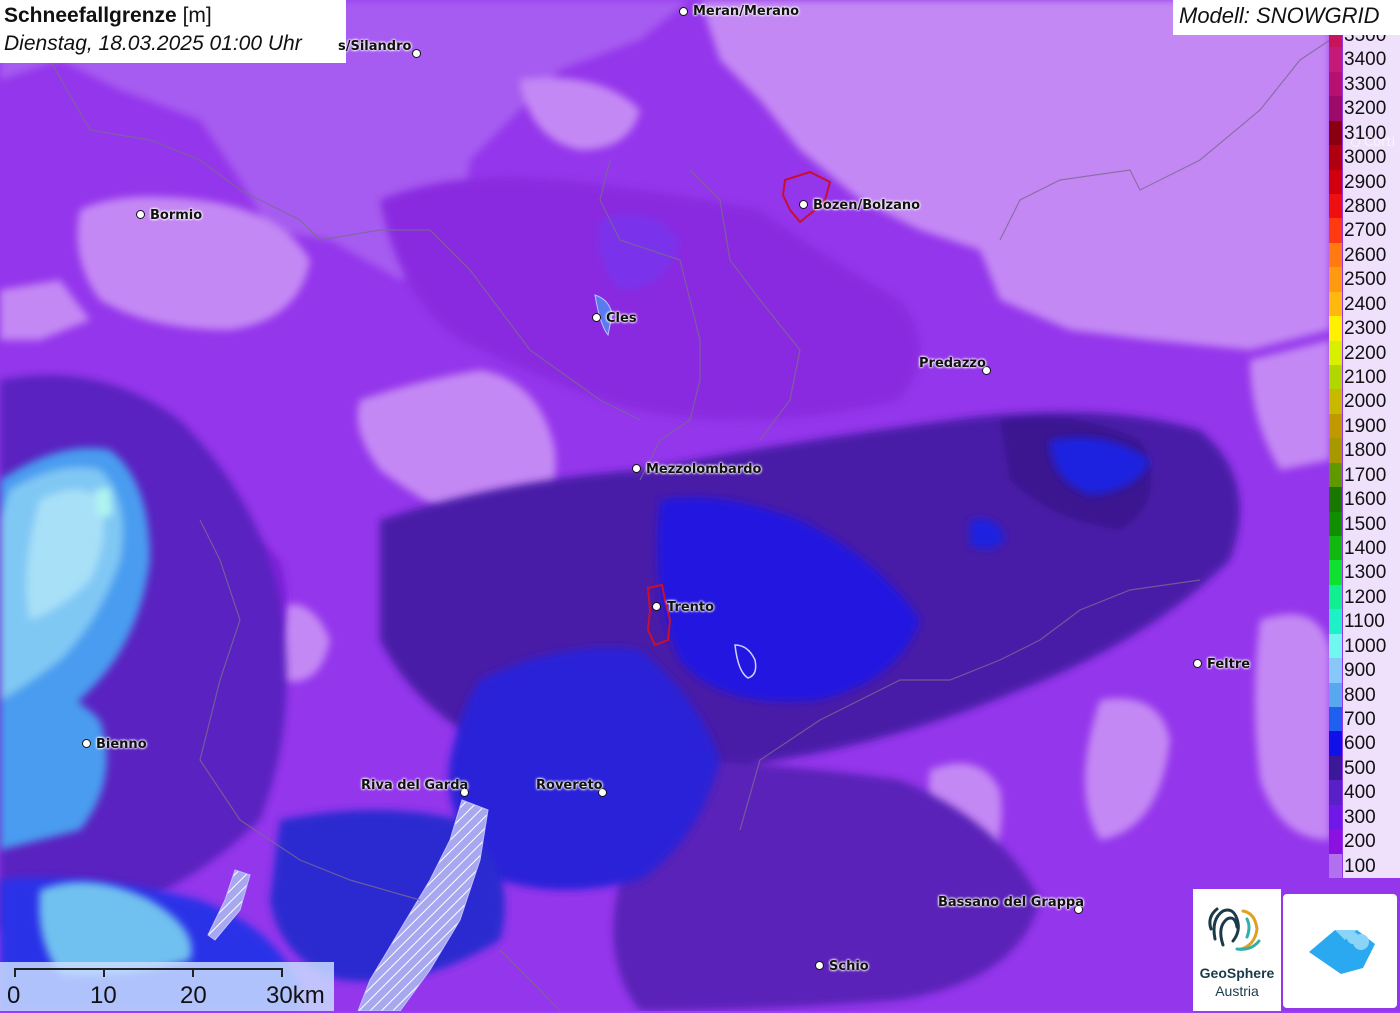  What do you see at coordinates (1371, 670) in the screenshot?
I see `legend-label: 900` at bounding box center [1371, 670].